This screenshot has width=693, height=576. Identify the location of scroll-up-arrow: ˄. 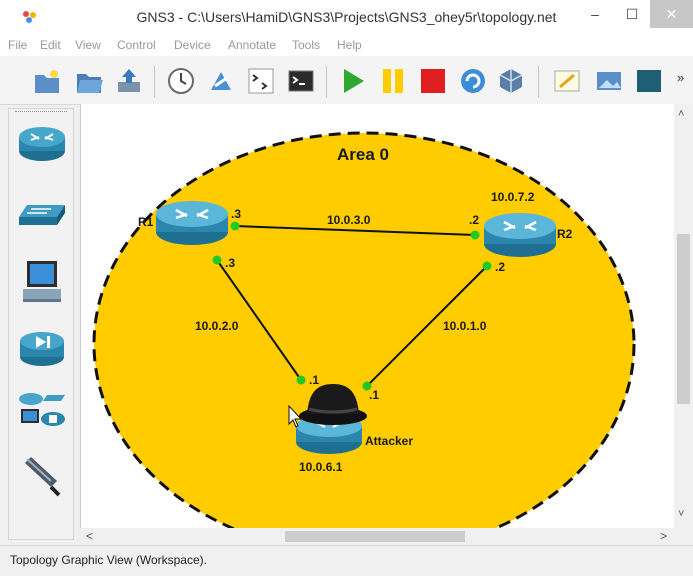
(681, 114).